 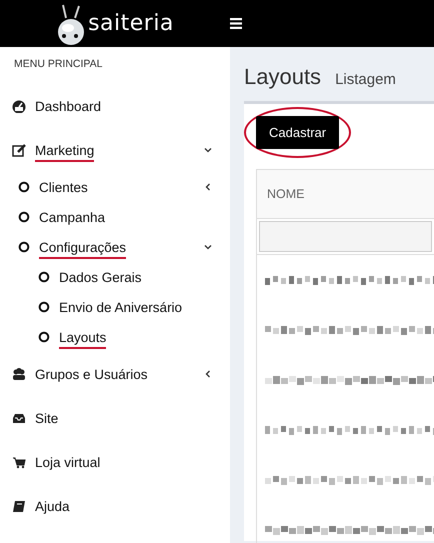 What do you see at coordinates (19, 418) in the screenshot?
I see `inbox-icon` at bounding box center [19, 418].